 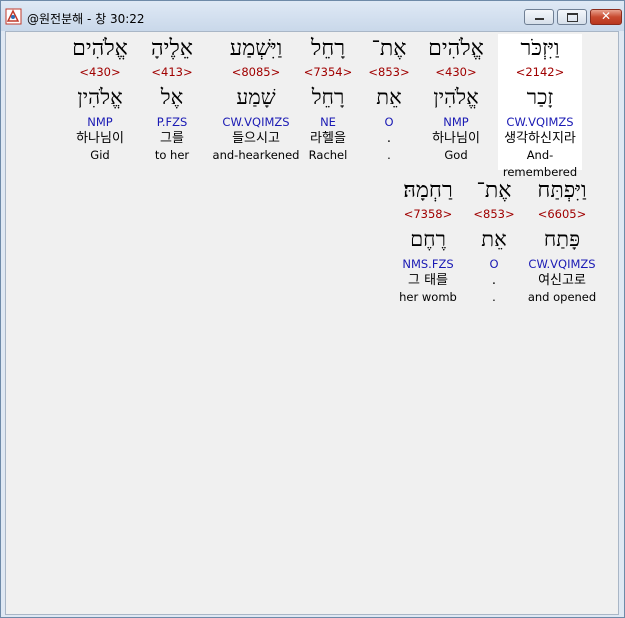 What do you see at coordinates (428, 297) in the screenshot?
I see `english-gloss: her womb` at bounding box center [428, 297].